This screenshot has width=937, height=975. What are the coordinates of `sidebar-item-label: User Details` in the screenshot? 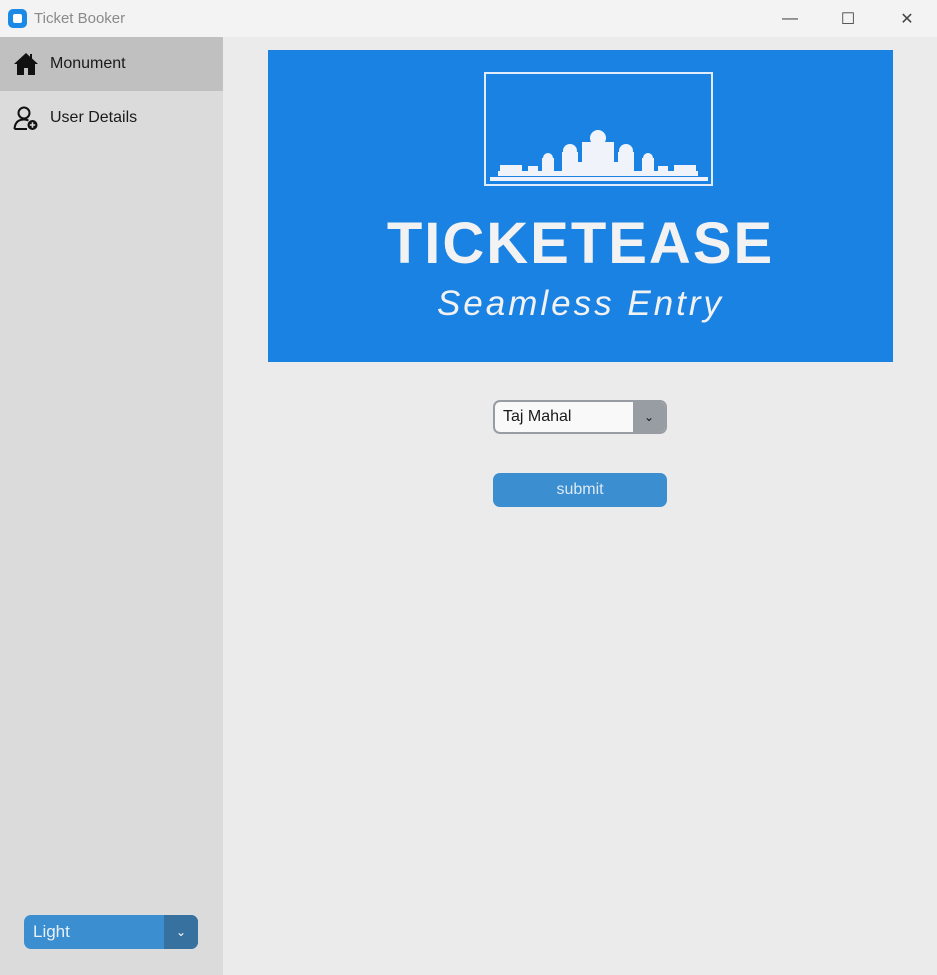 It's located at (94, 117).